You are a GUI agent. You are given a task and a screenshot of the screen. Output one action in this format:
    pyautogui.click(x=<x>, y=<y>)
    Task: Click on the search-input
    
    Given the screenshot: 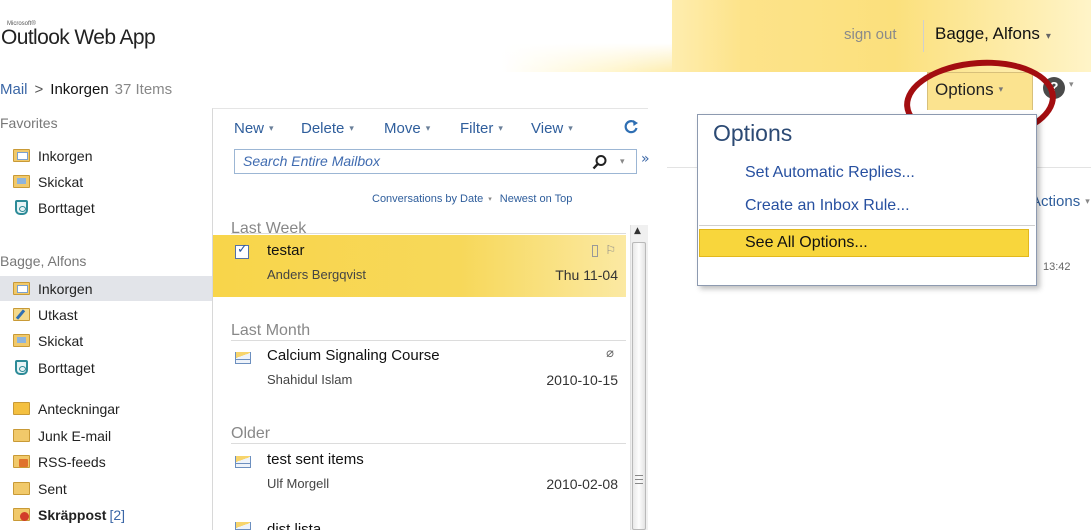 What is the action you would take?
    pyautogui.click(x=408, y=161)
    